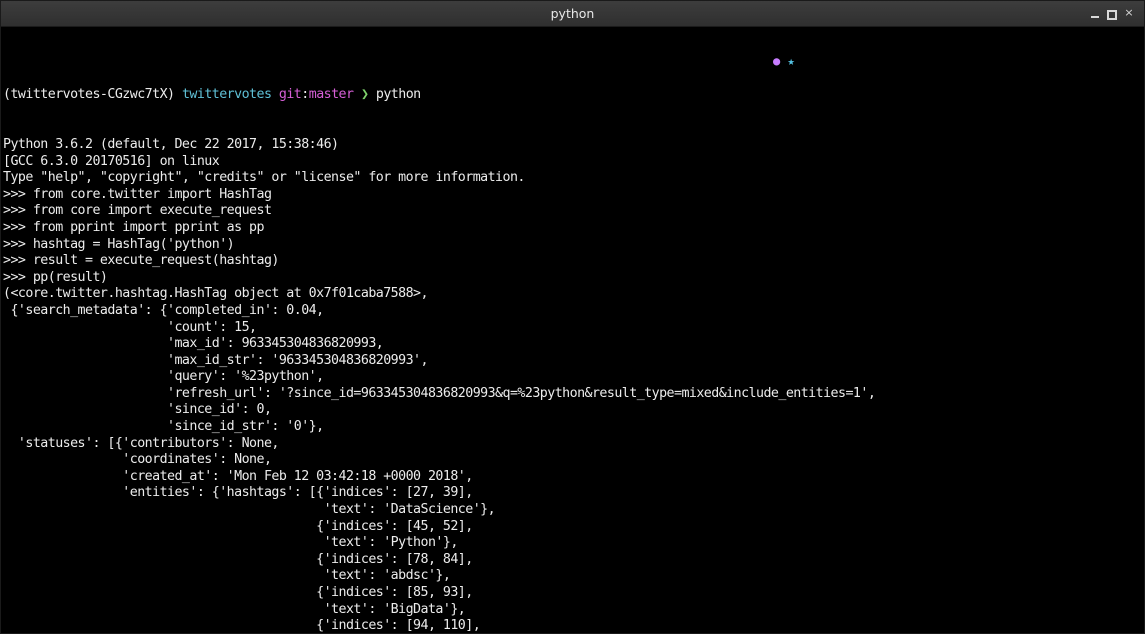 The width and height of the screenshot is (1145, 634). I want to click on output-line: >>> from core.twitter import HashTag, so click(137, 194).